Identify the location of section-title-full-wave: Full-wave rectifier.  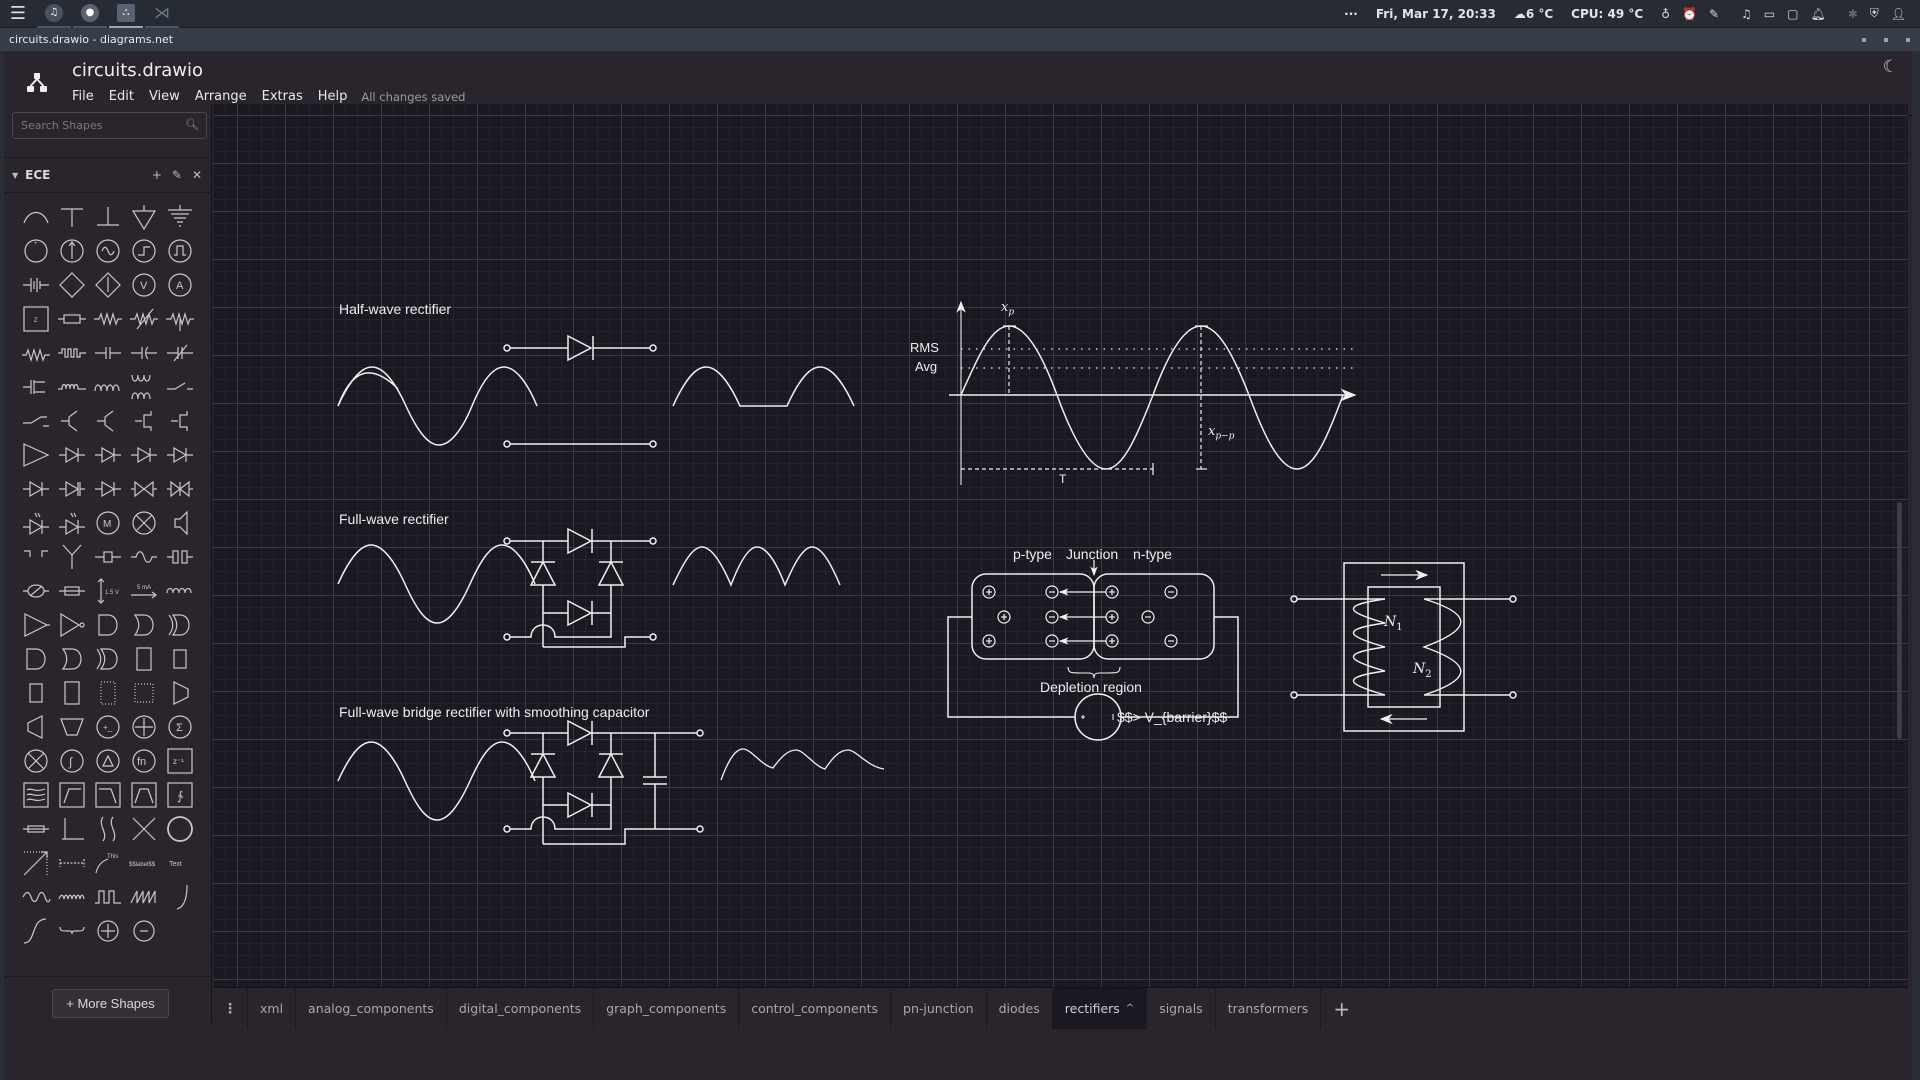
(394, 519).